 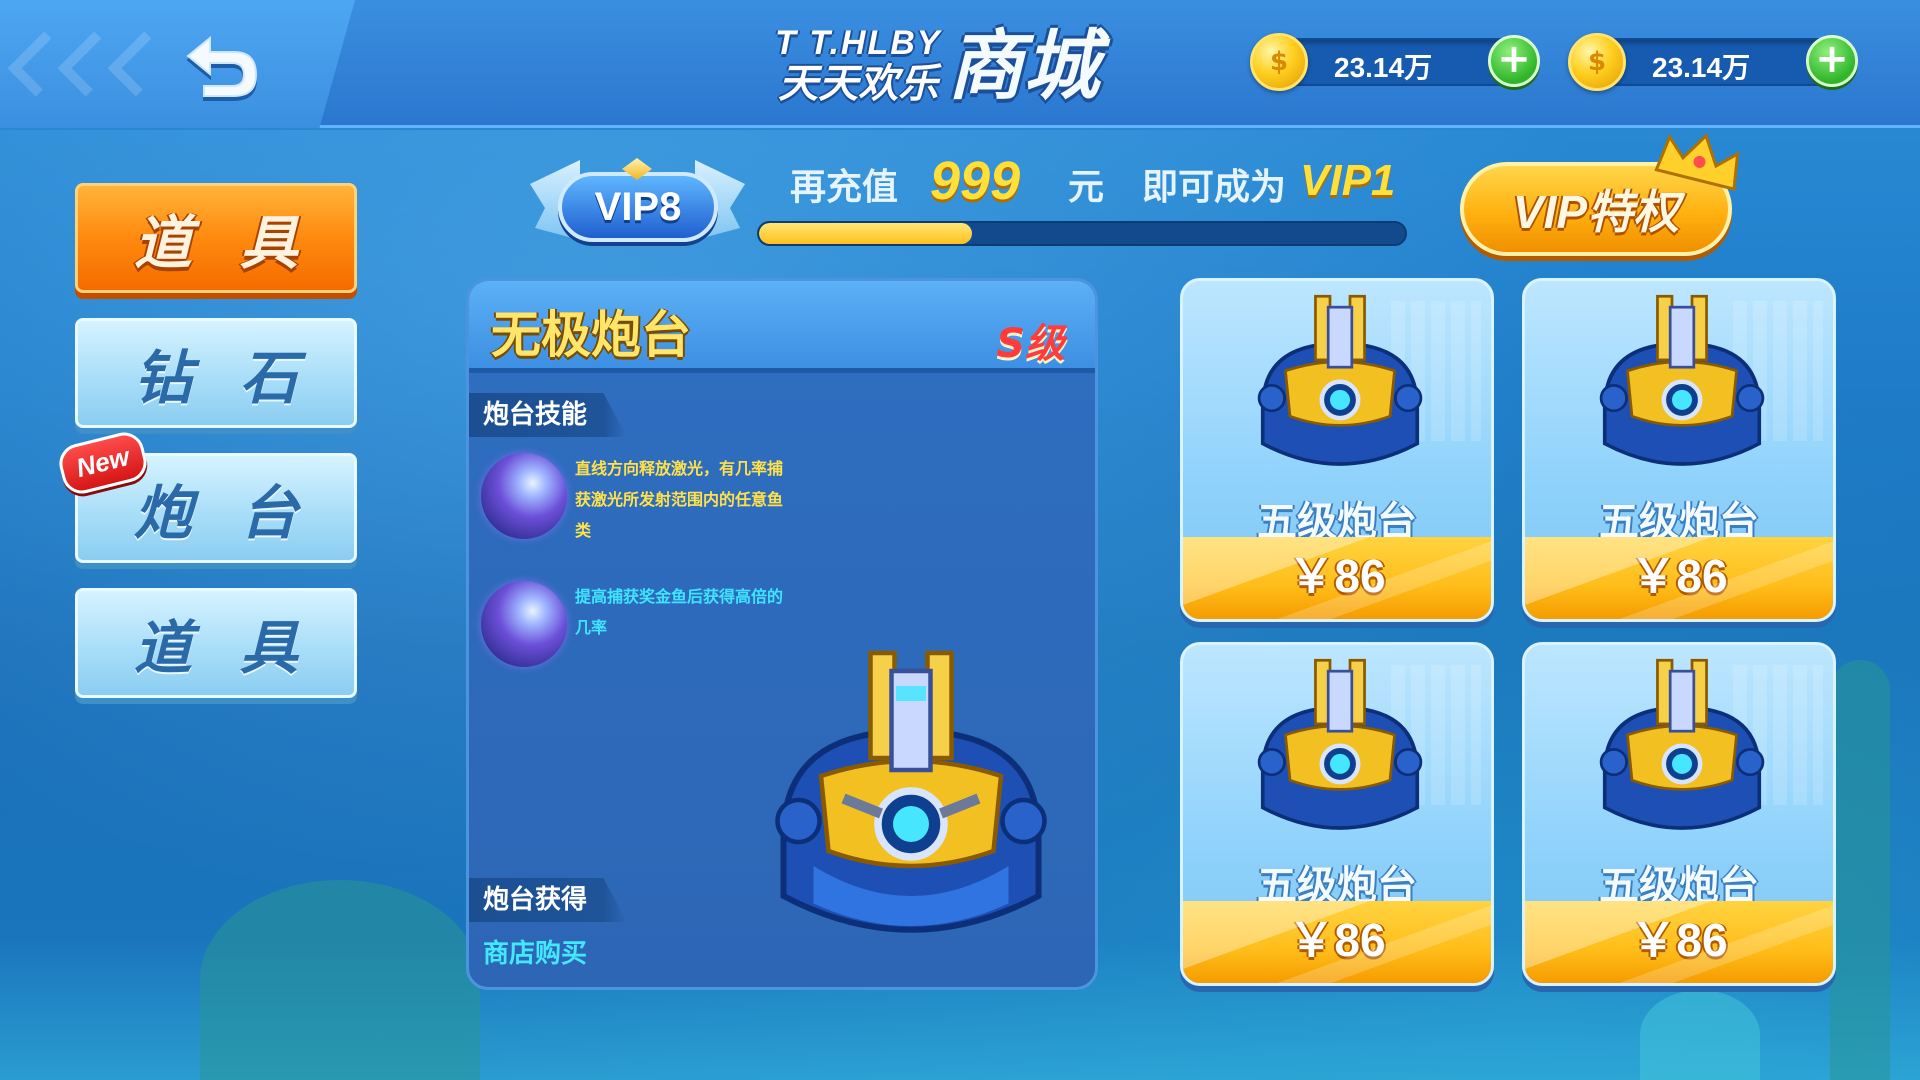 I want to click on shop-logo: T T.HLBY 天天欢乐 商城, so click(x=937, y=66).